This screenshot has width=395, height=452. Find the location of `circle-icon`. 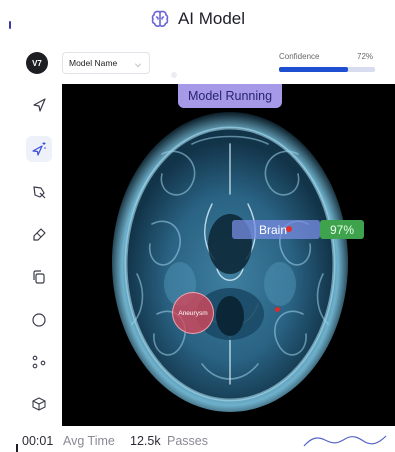

circle-icon is located at coordinates (39, 320).